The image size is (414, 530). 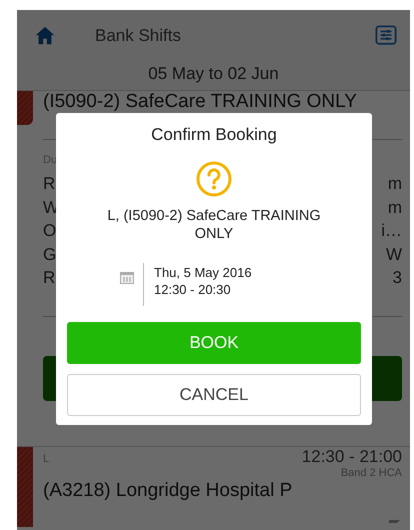 What do you see at coordinates (138, 36) in the screenshot?
I see `screen-title: Bank Shifts` at bounding box center [138, 36].